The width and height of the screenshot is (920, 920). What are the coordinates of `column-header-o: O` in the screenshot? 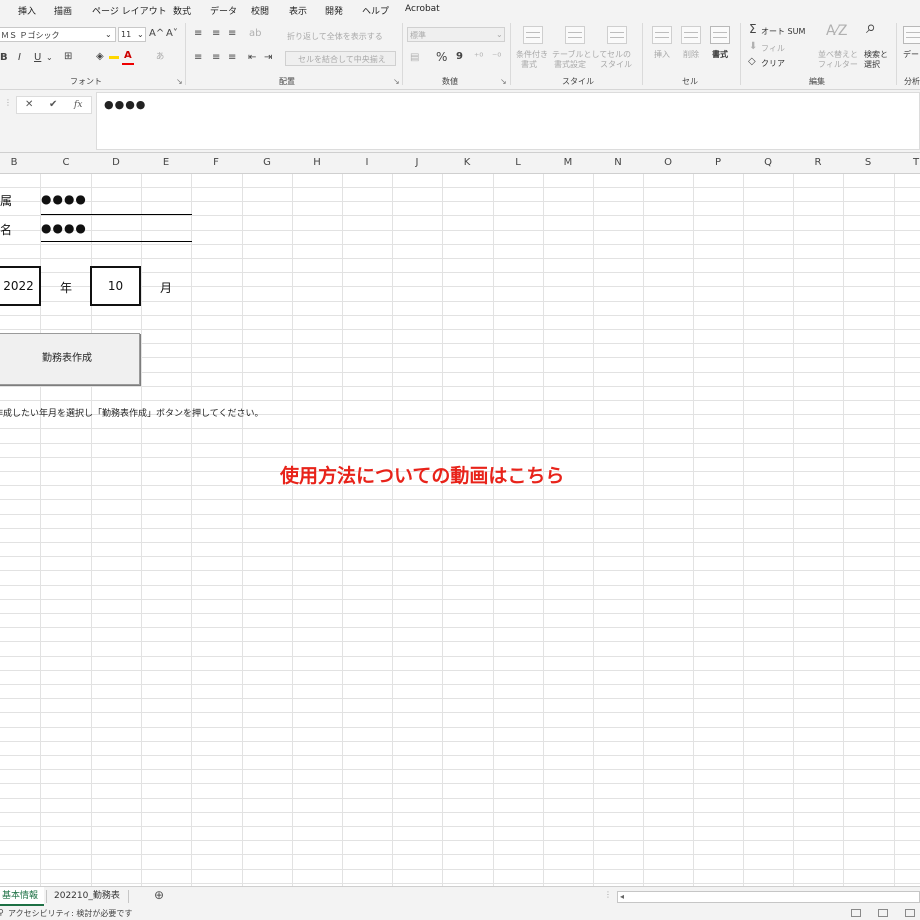 It's located at (668, 162).